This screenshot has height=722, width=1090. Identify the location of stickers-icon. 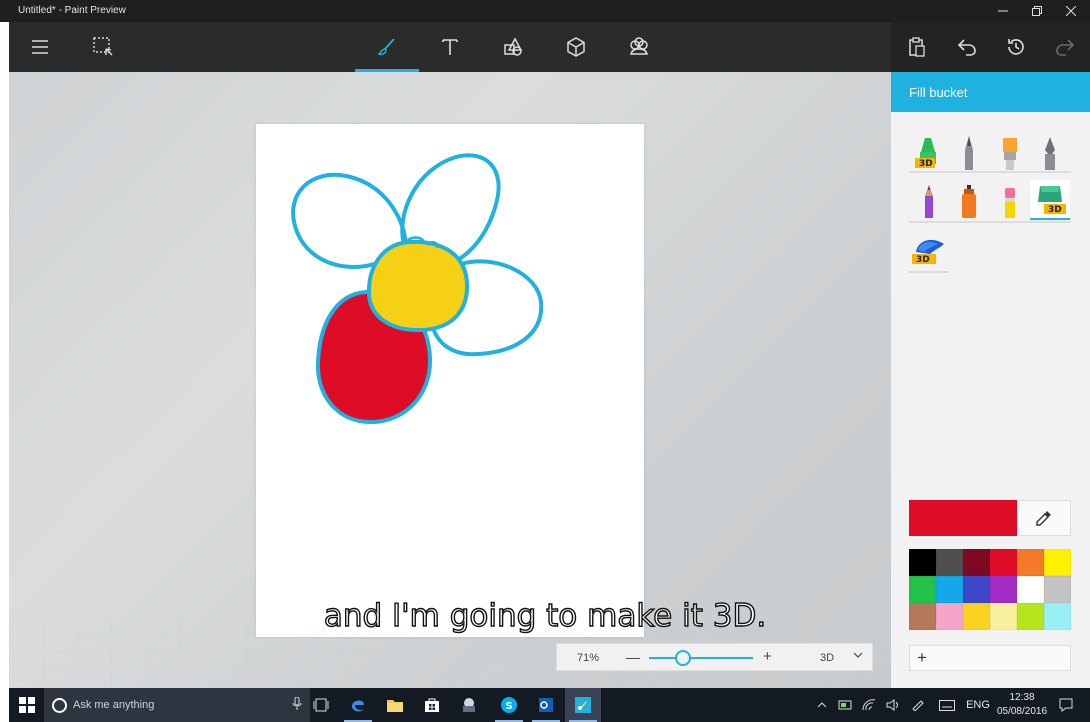
(639, 46).